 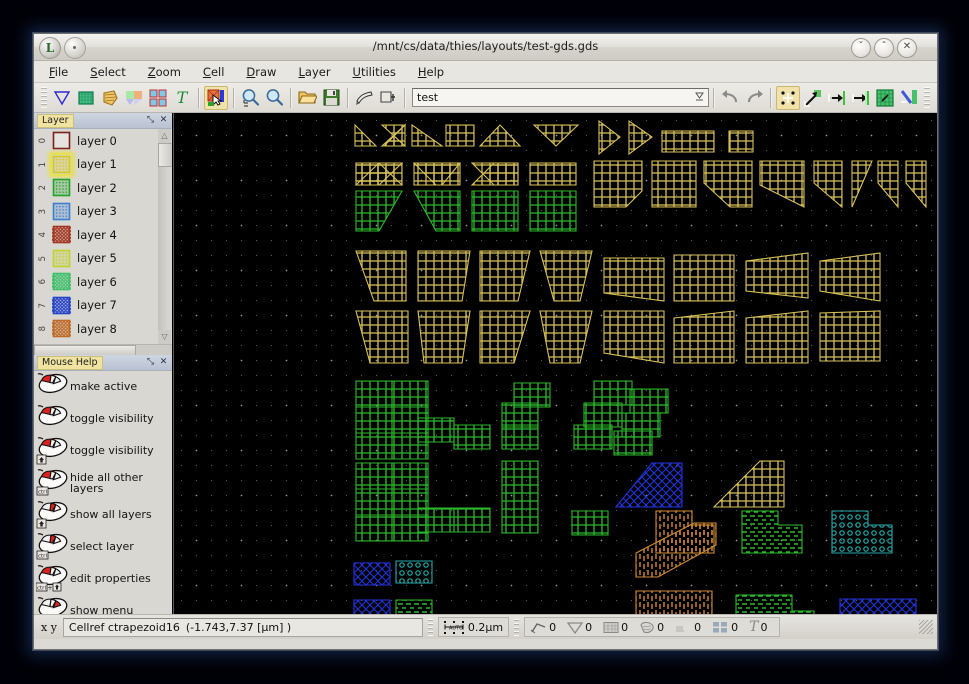 I want to click on select-pointer-icon, so click(x=216, y=97).